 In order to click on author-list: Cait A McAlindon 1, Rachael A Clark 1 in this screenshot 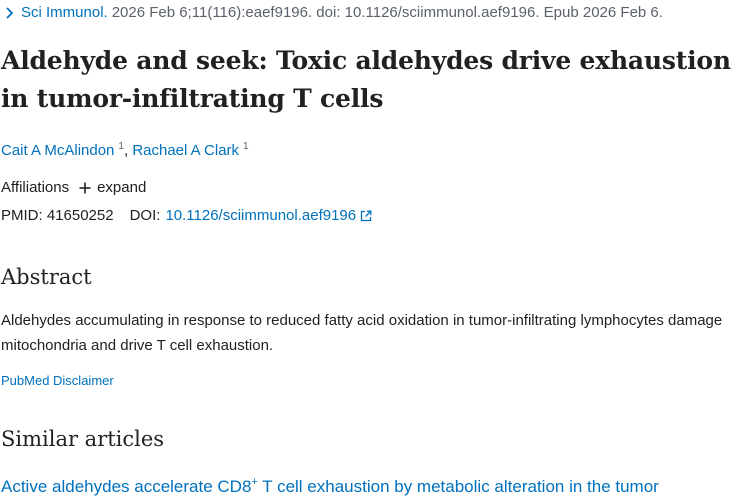, I will do `click(125, 150)`.